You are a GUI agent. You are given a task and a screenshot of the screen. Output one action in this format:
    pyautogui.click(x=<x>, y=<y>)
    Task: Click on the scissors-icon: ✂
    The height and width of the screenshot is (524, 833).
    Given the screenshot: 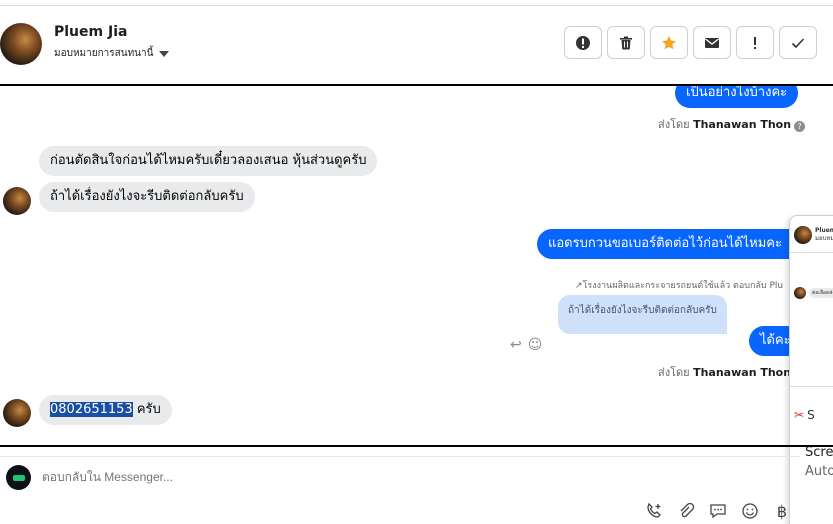 What is the action you would take?
    pyautogui.click(x=799, y=415)
    